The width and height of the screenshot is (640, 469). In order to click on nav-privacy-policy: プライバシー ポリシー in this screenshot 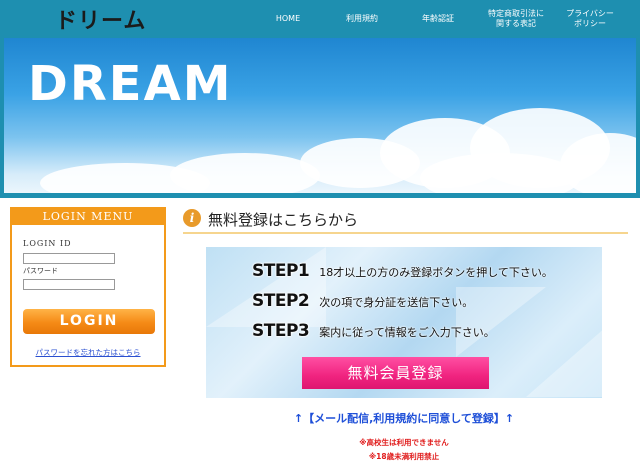, I will do `click(590, 19)`.